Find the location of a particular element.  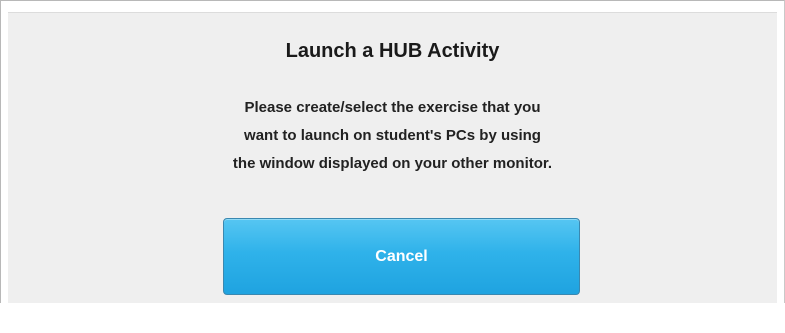

message-line: want to launch on student's PCs by using is located at coordinates (392, 135).